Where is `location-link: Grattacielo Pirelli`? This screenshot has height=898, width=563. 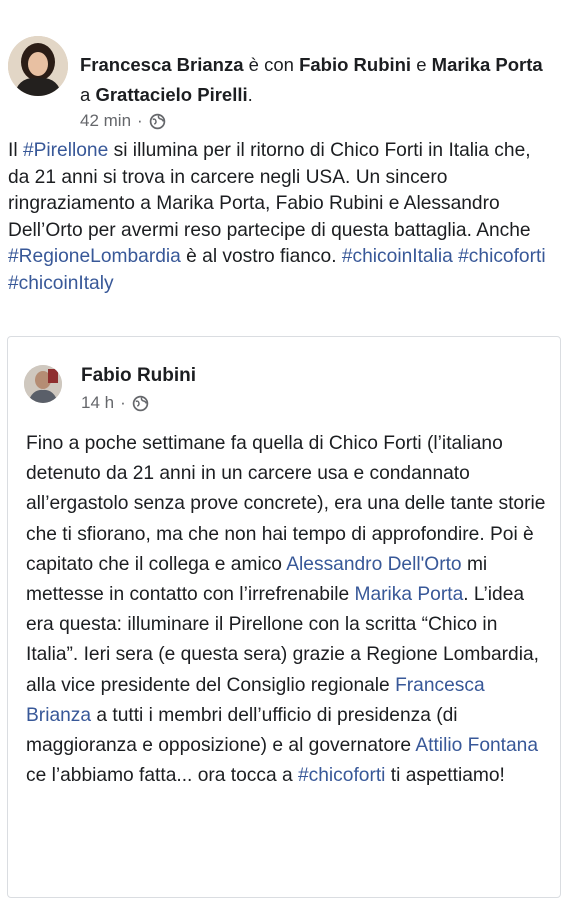 location-link: Grattacielo Pirelli is located at coordinates (171, 94).